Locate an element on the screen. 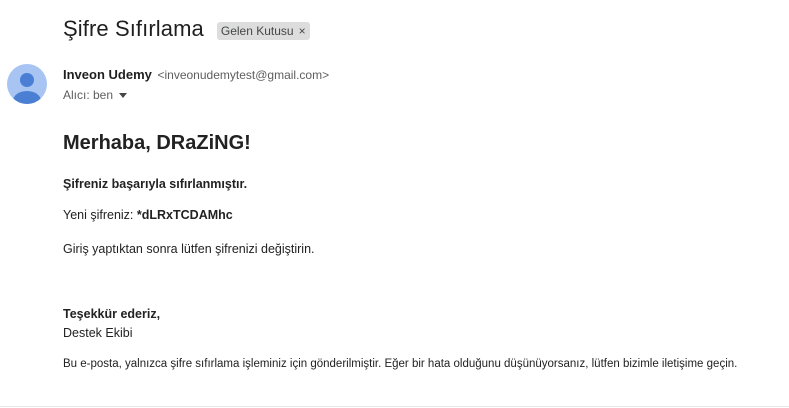 This screenshot has width=789, height=408. close-icon: × is located at coordinates (302, 31).